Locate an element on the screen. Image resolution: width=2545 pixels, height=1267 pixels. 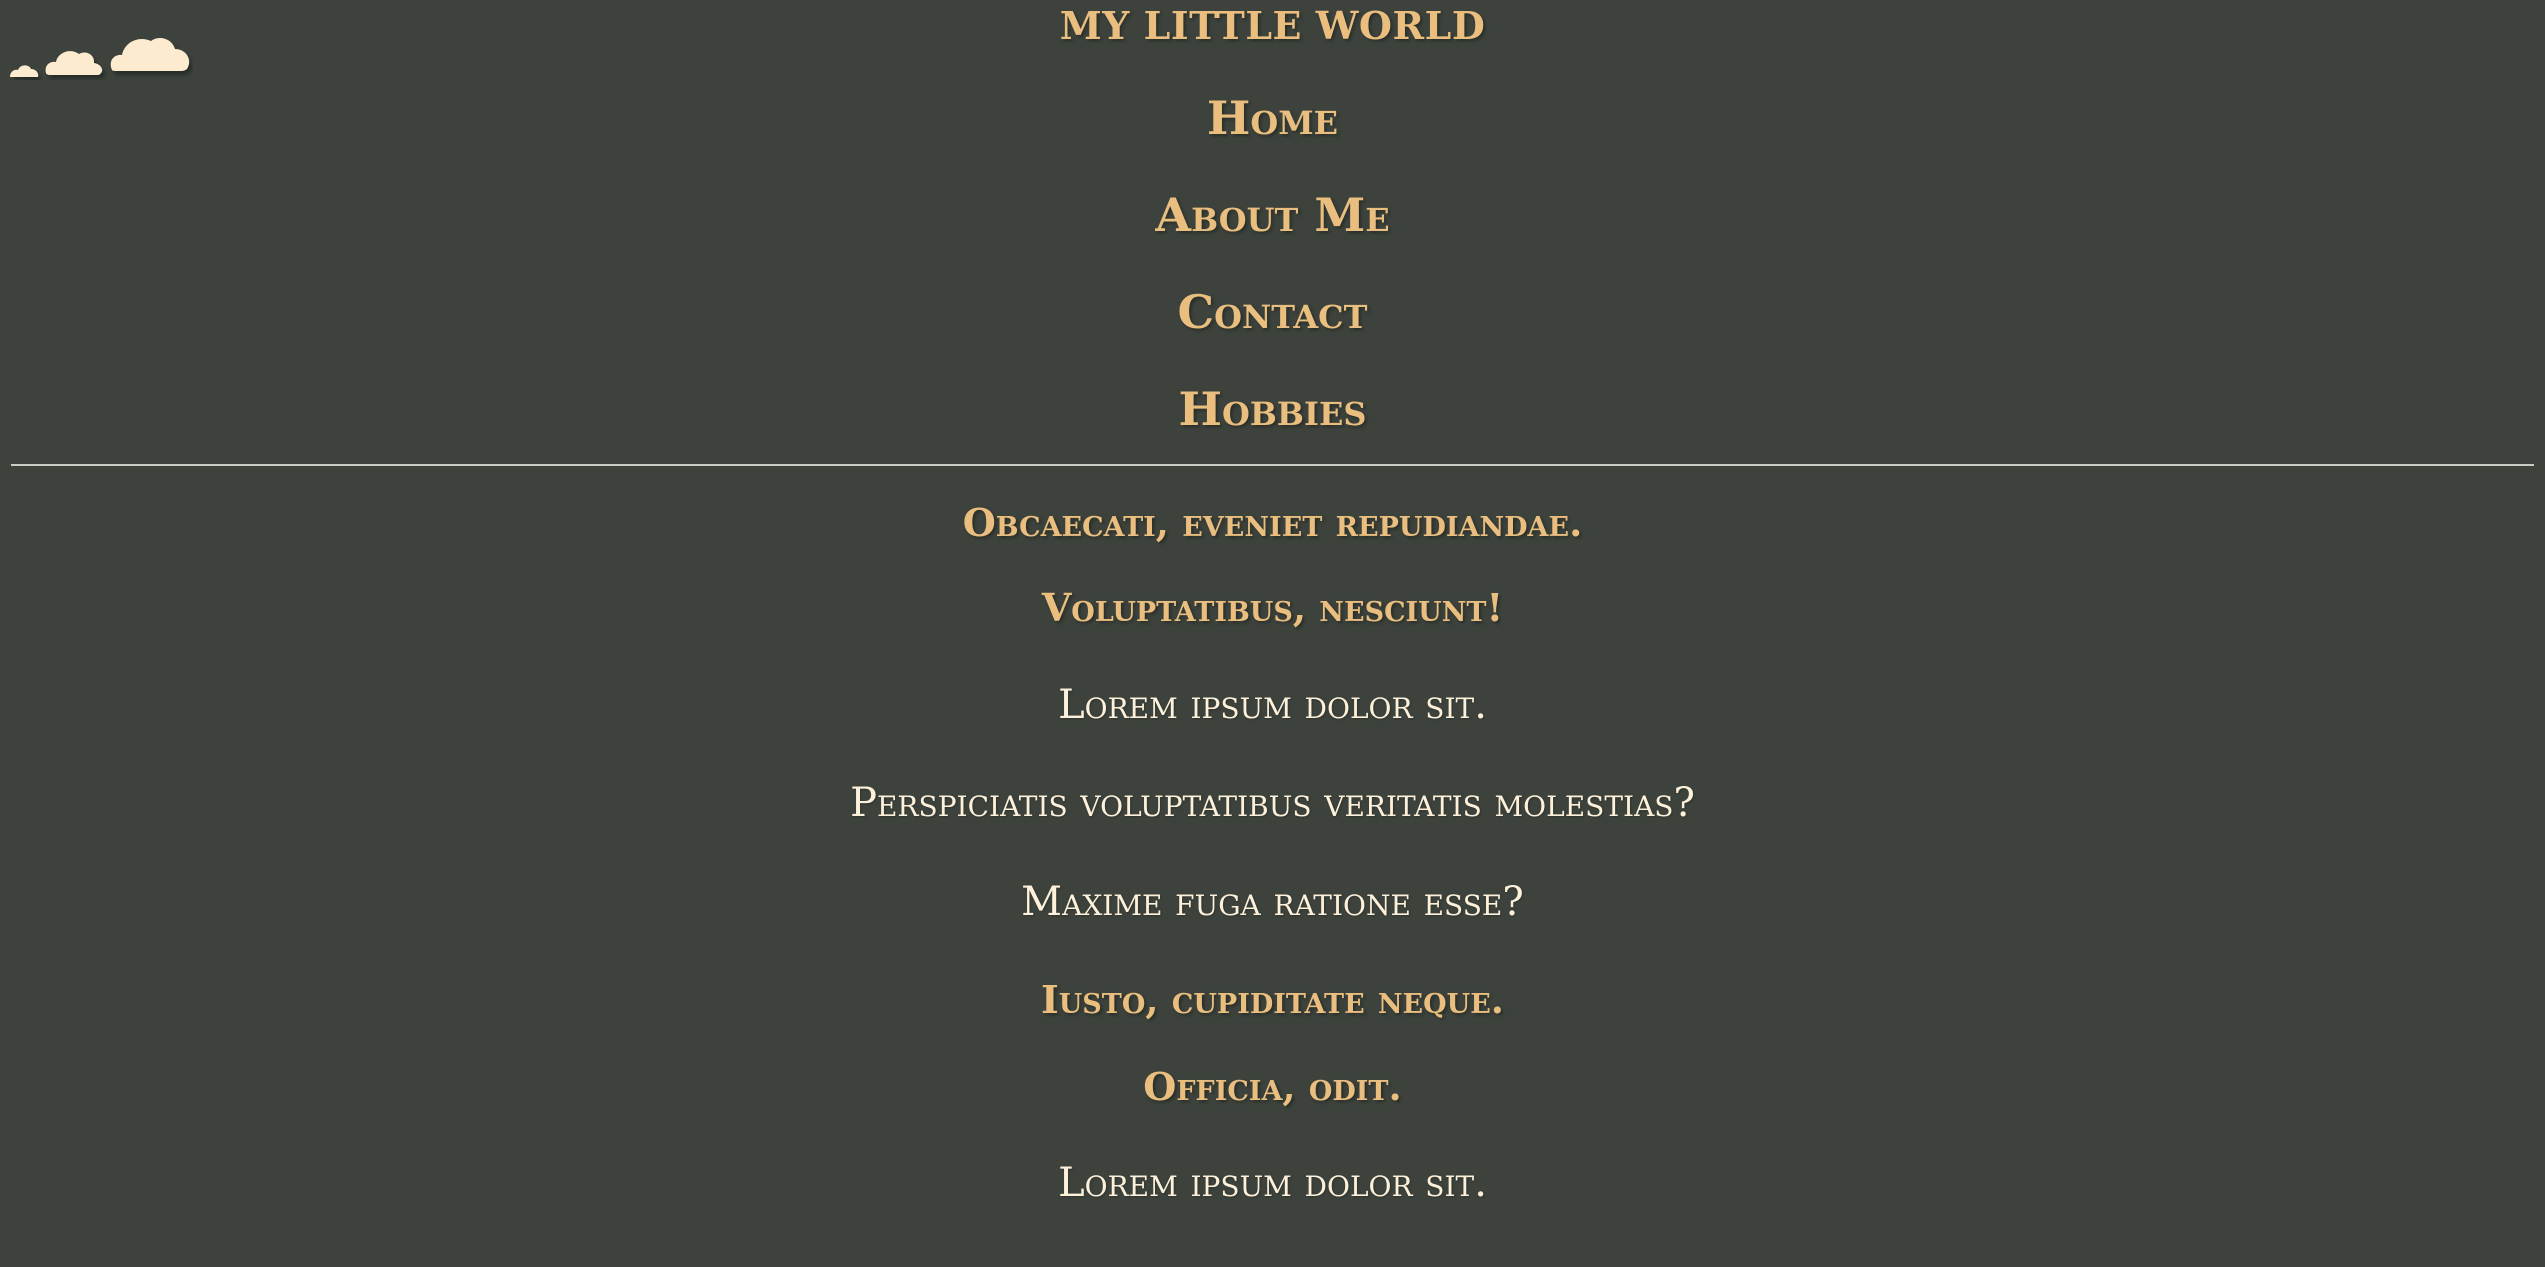
nav-item-about-me: About Me is located at coordinates (1272, 228).